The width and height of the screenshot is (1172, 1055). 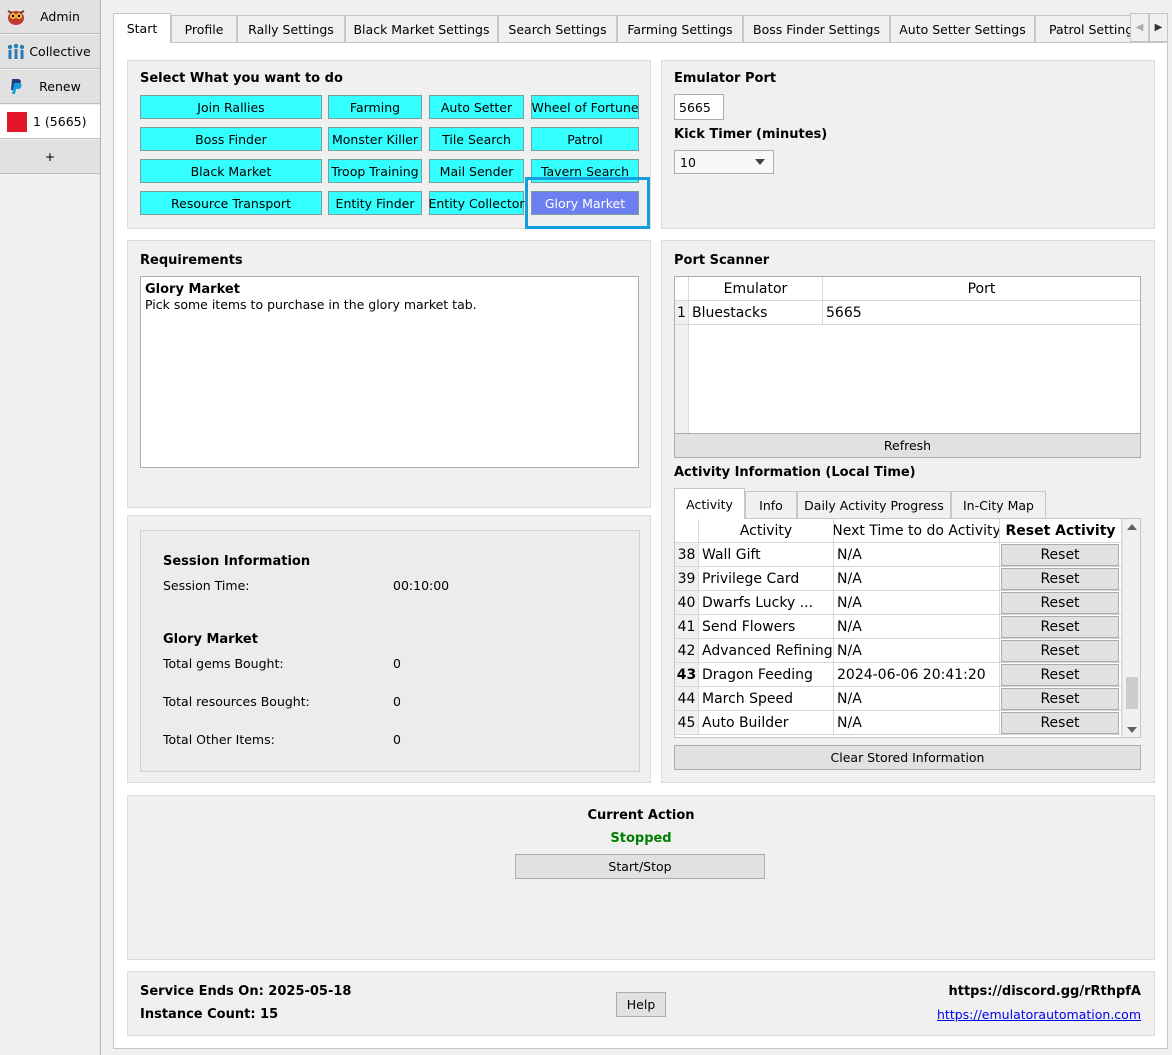 I want to click on join-rallies-button: Join Rallies, so click(x=231, y=107).